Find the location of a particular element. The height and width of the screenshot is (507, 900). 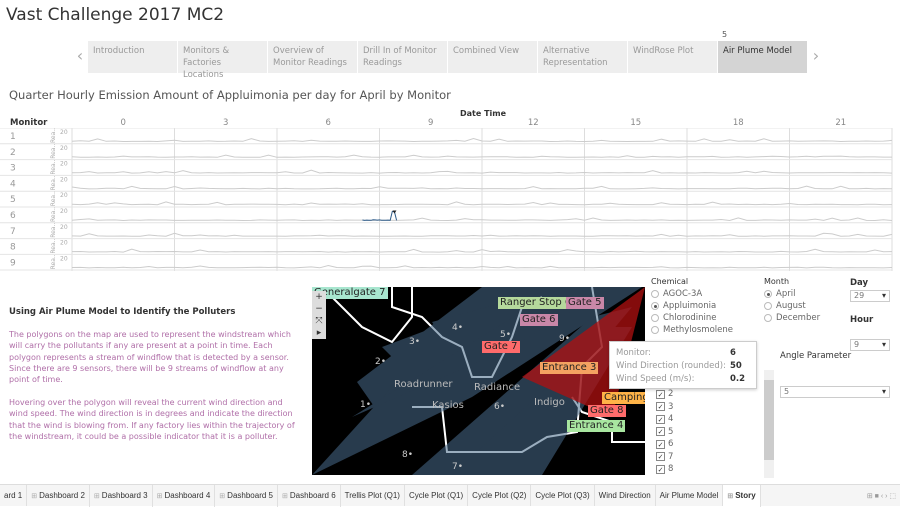

radio-option: August is located at coordinates (792, 306).